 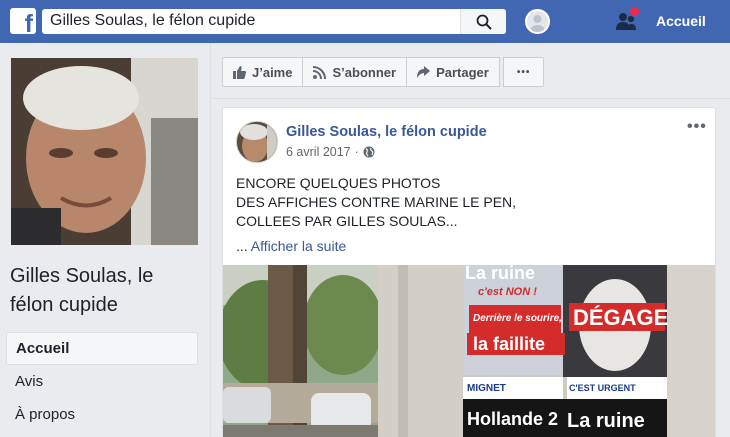 I want to click on user-silhouette-icon, so click(x=537, y=23).